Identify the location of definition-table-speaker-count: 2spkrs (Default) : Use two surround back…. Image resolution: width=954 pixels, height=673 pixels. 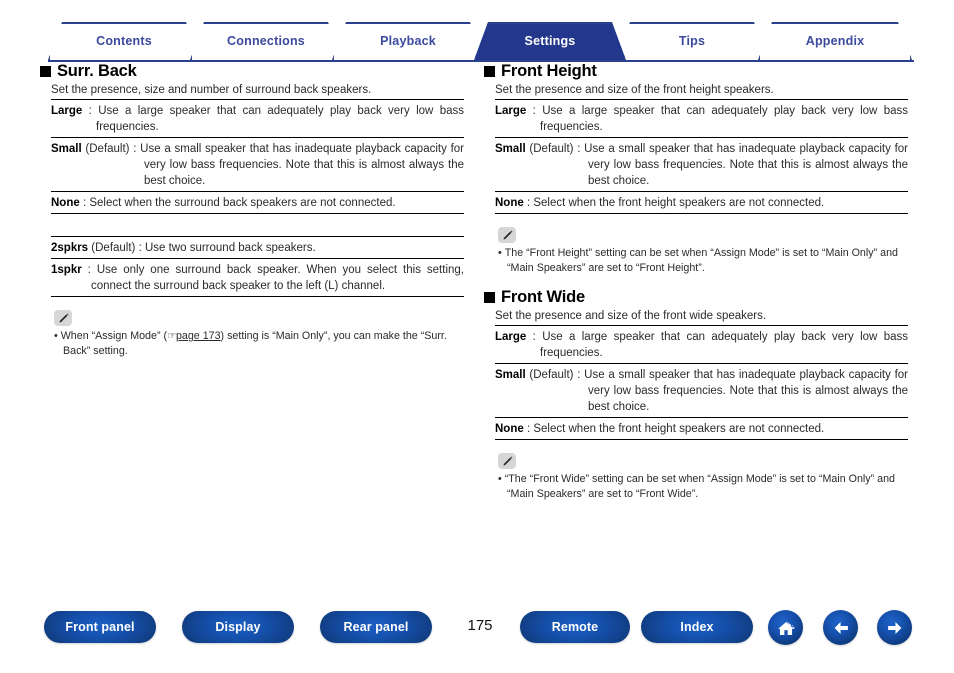
(257, 266).